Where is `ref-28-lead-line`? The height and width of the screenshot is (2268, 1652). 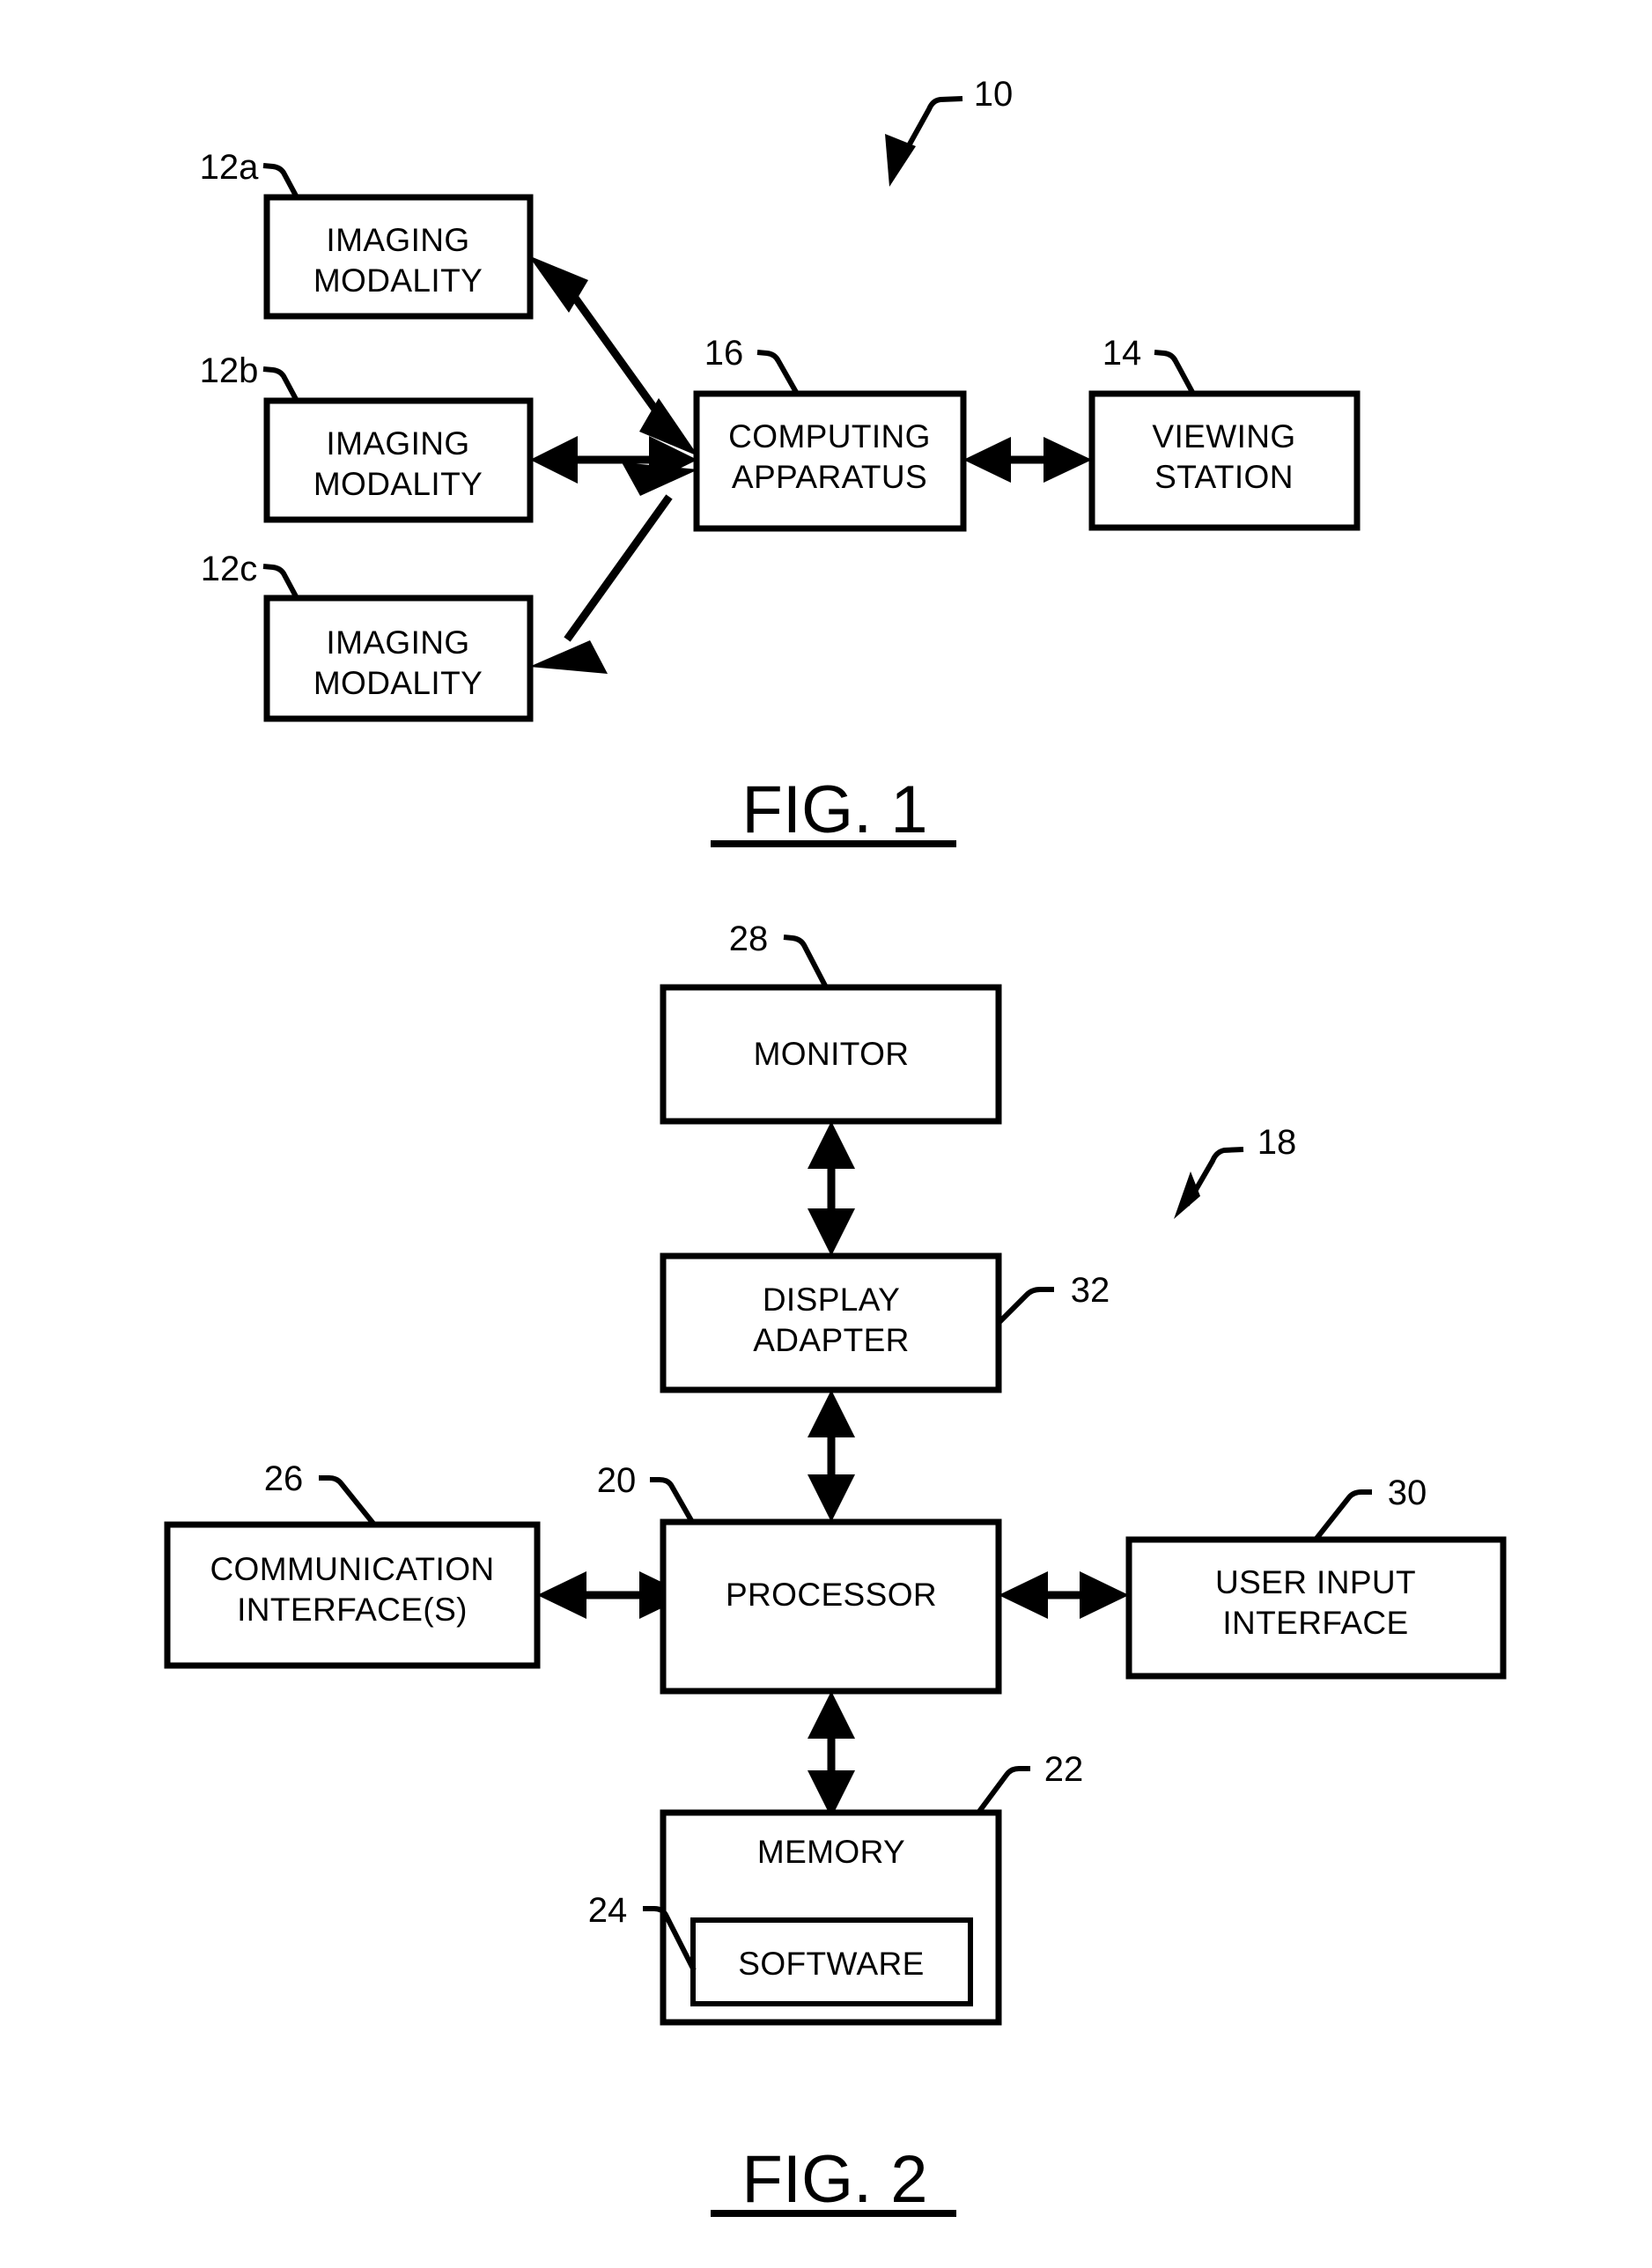 ref-28-lead-line is located at coordinates (806, 962).